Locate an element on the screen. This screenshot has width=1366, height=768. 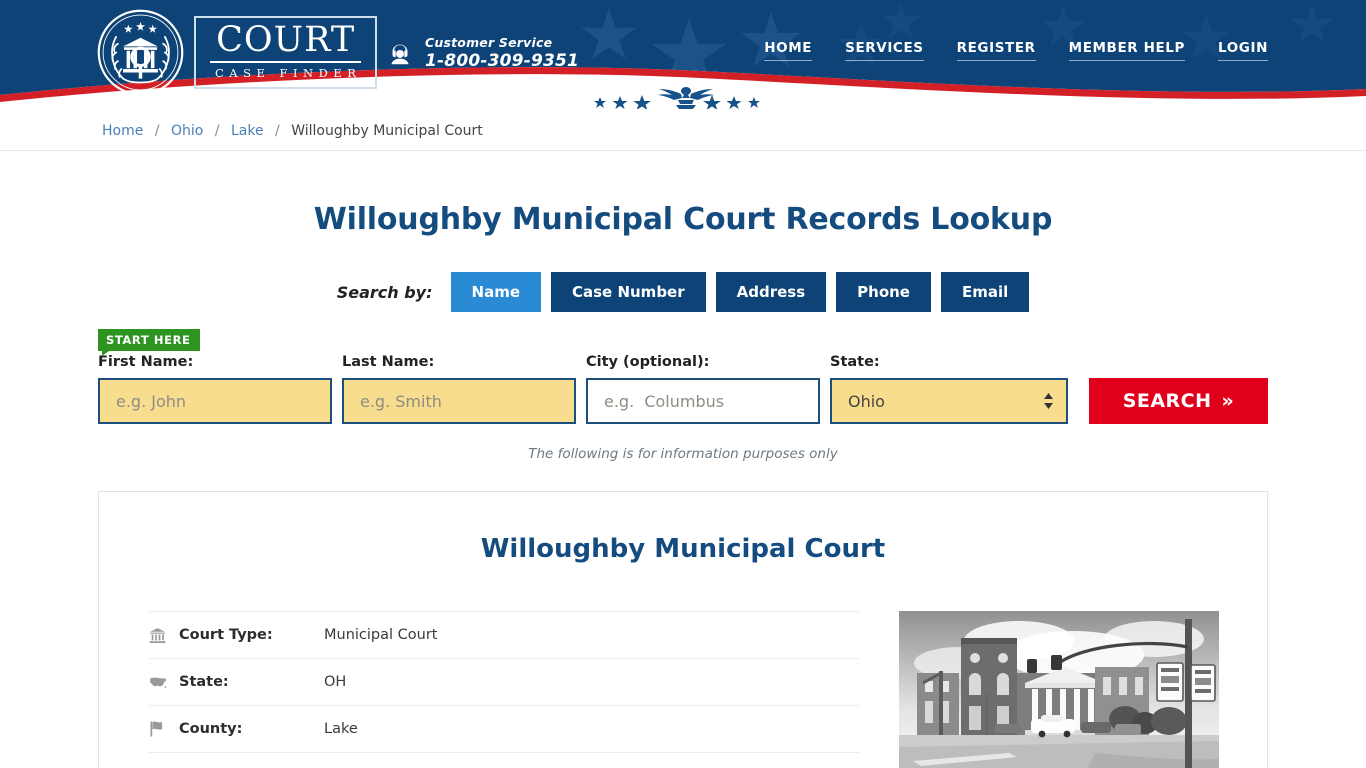
city-input is located at coordinates (703, 401).